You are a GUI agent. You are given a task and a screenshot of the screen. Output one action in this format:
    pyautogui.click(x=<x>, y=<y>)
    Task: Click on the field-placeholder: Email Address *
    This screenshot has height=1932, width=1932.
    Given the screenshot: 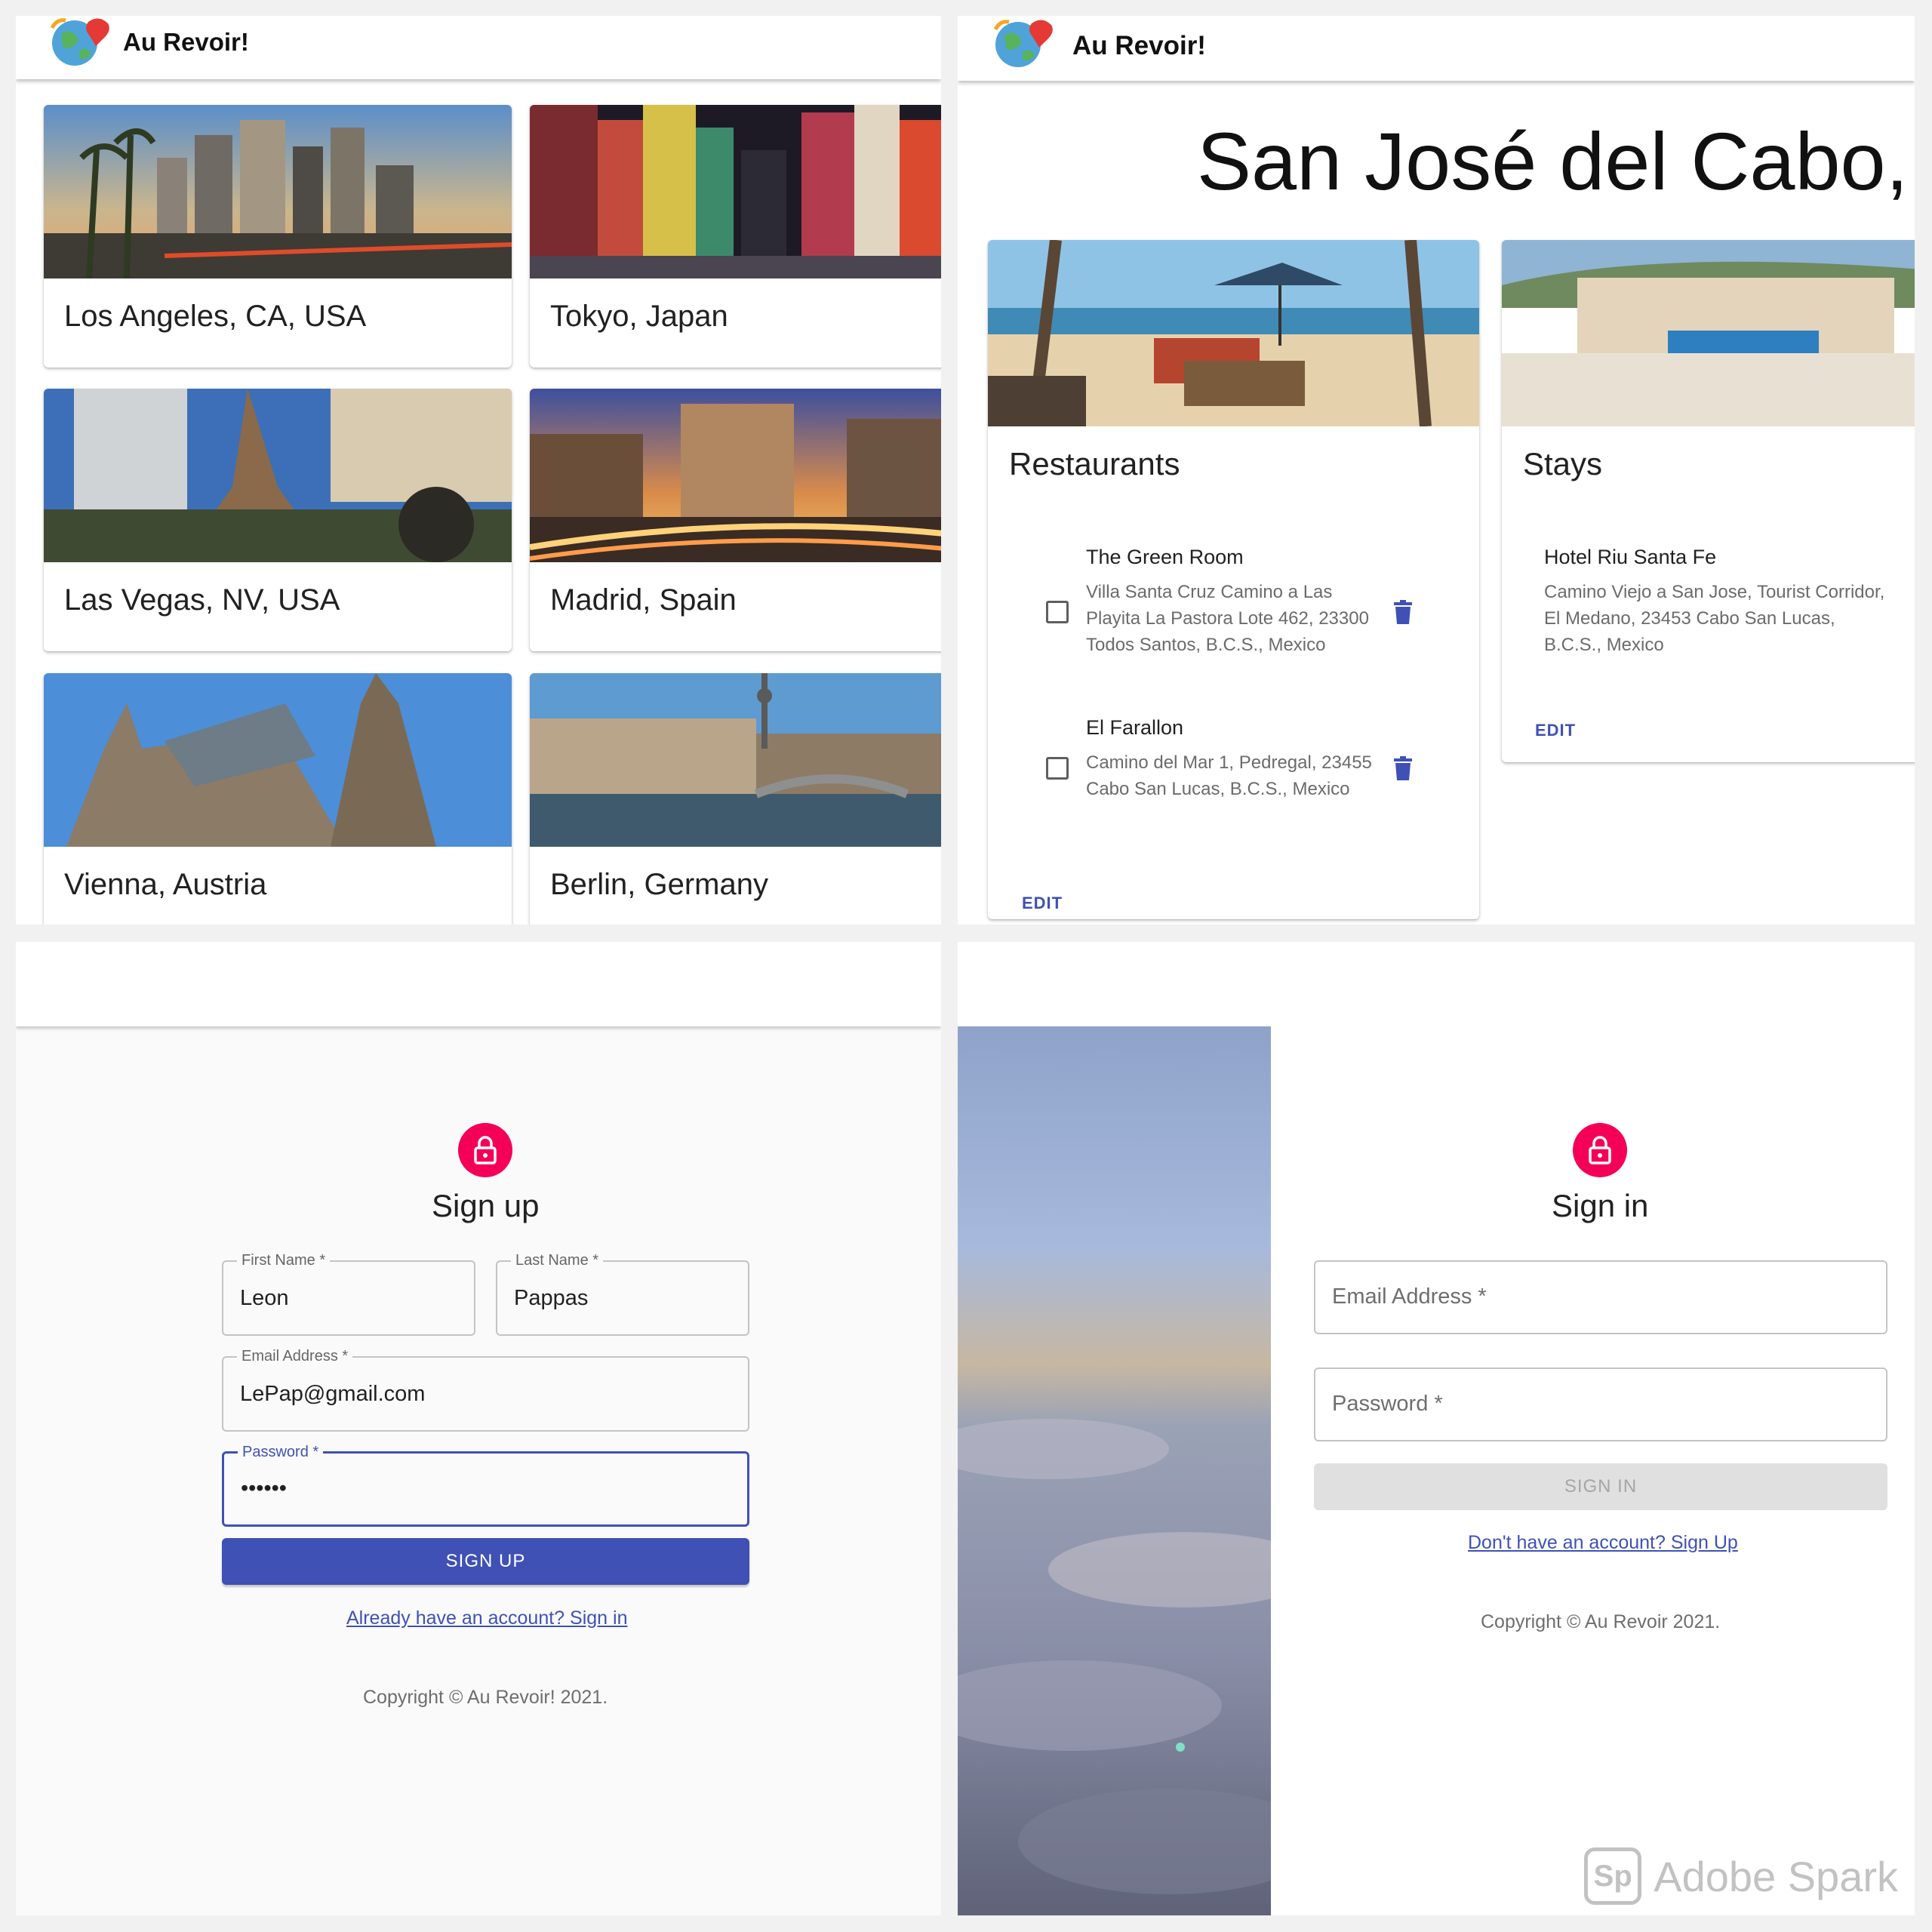 What is the action you would take?
    pyautogui.click(x=1409, y=1296)
    